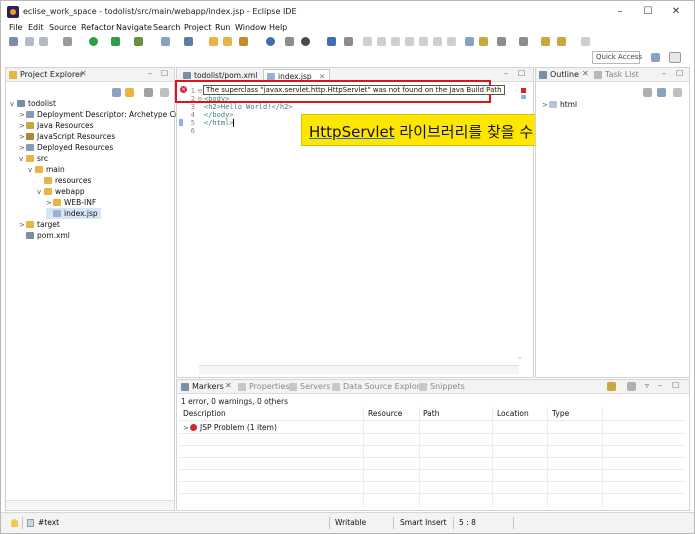 The width and height of the screenshot is (695, 534). What do you see at coordinates (564, 74) in the screenshot?
I see `outline-title: Outline` at bounding box center [564, 74].